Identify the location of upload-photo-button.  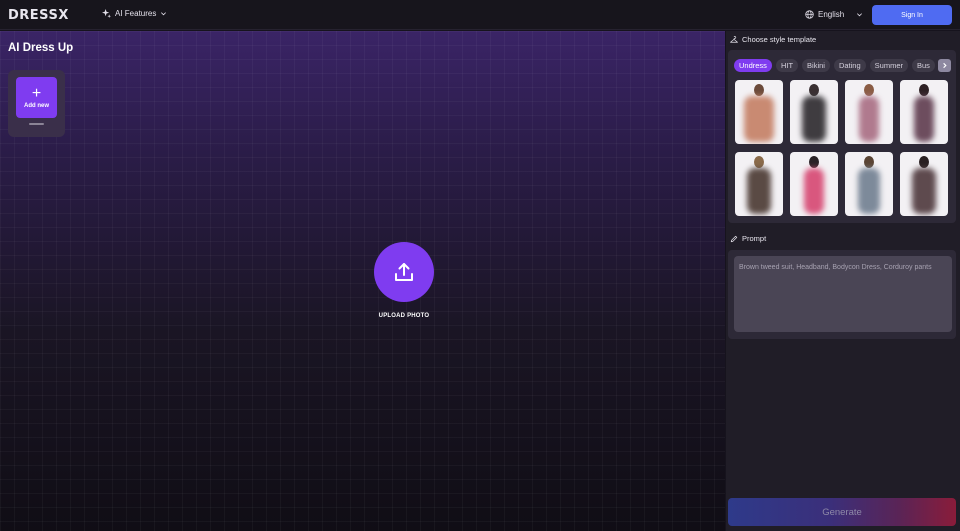
(404, 272).